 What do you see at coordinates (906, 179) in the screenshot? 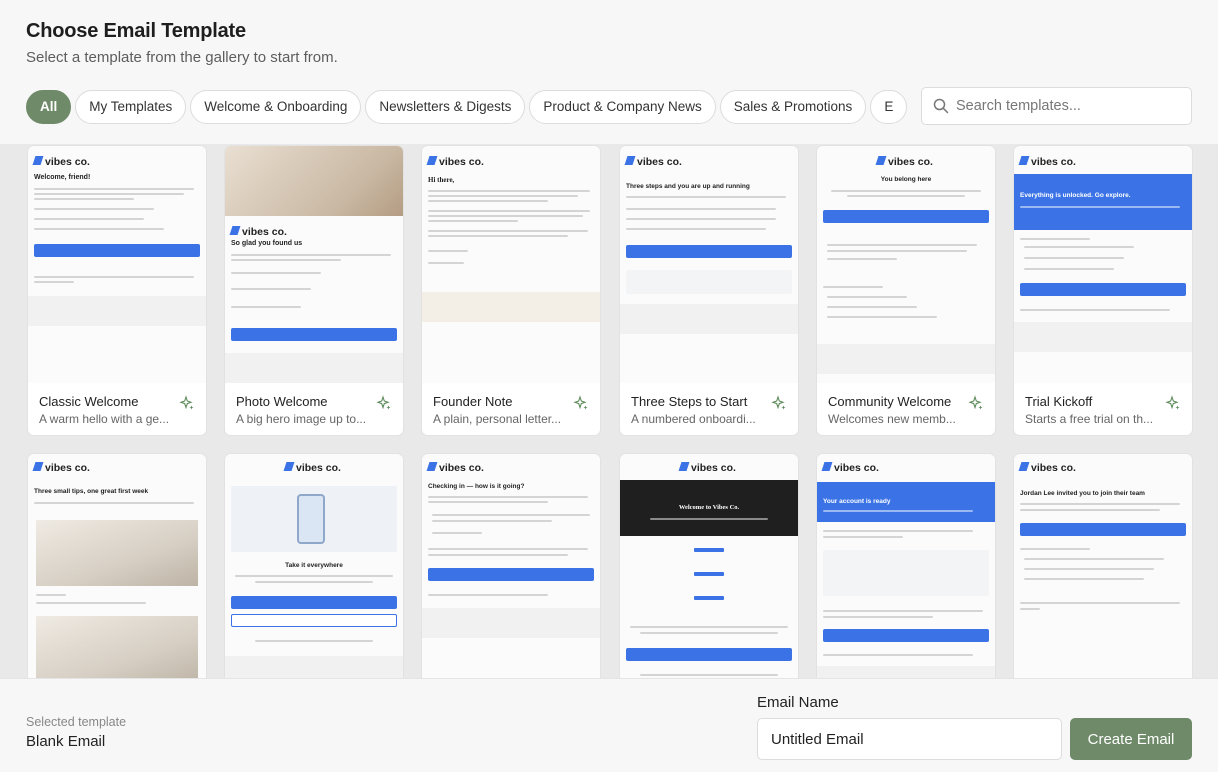
I see `preview-heading: You belong here` at bounding box center [906, 179].